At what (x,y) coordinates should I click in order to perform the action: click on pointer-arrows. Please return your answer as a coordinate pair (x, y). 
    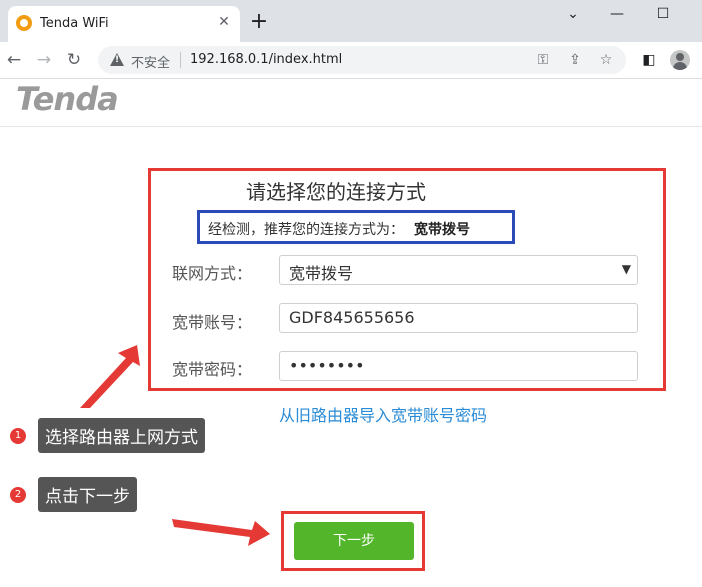
    Looking at the image, I should click on (175, 445).